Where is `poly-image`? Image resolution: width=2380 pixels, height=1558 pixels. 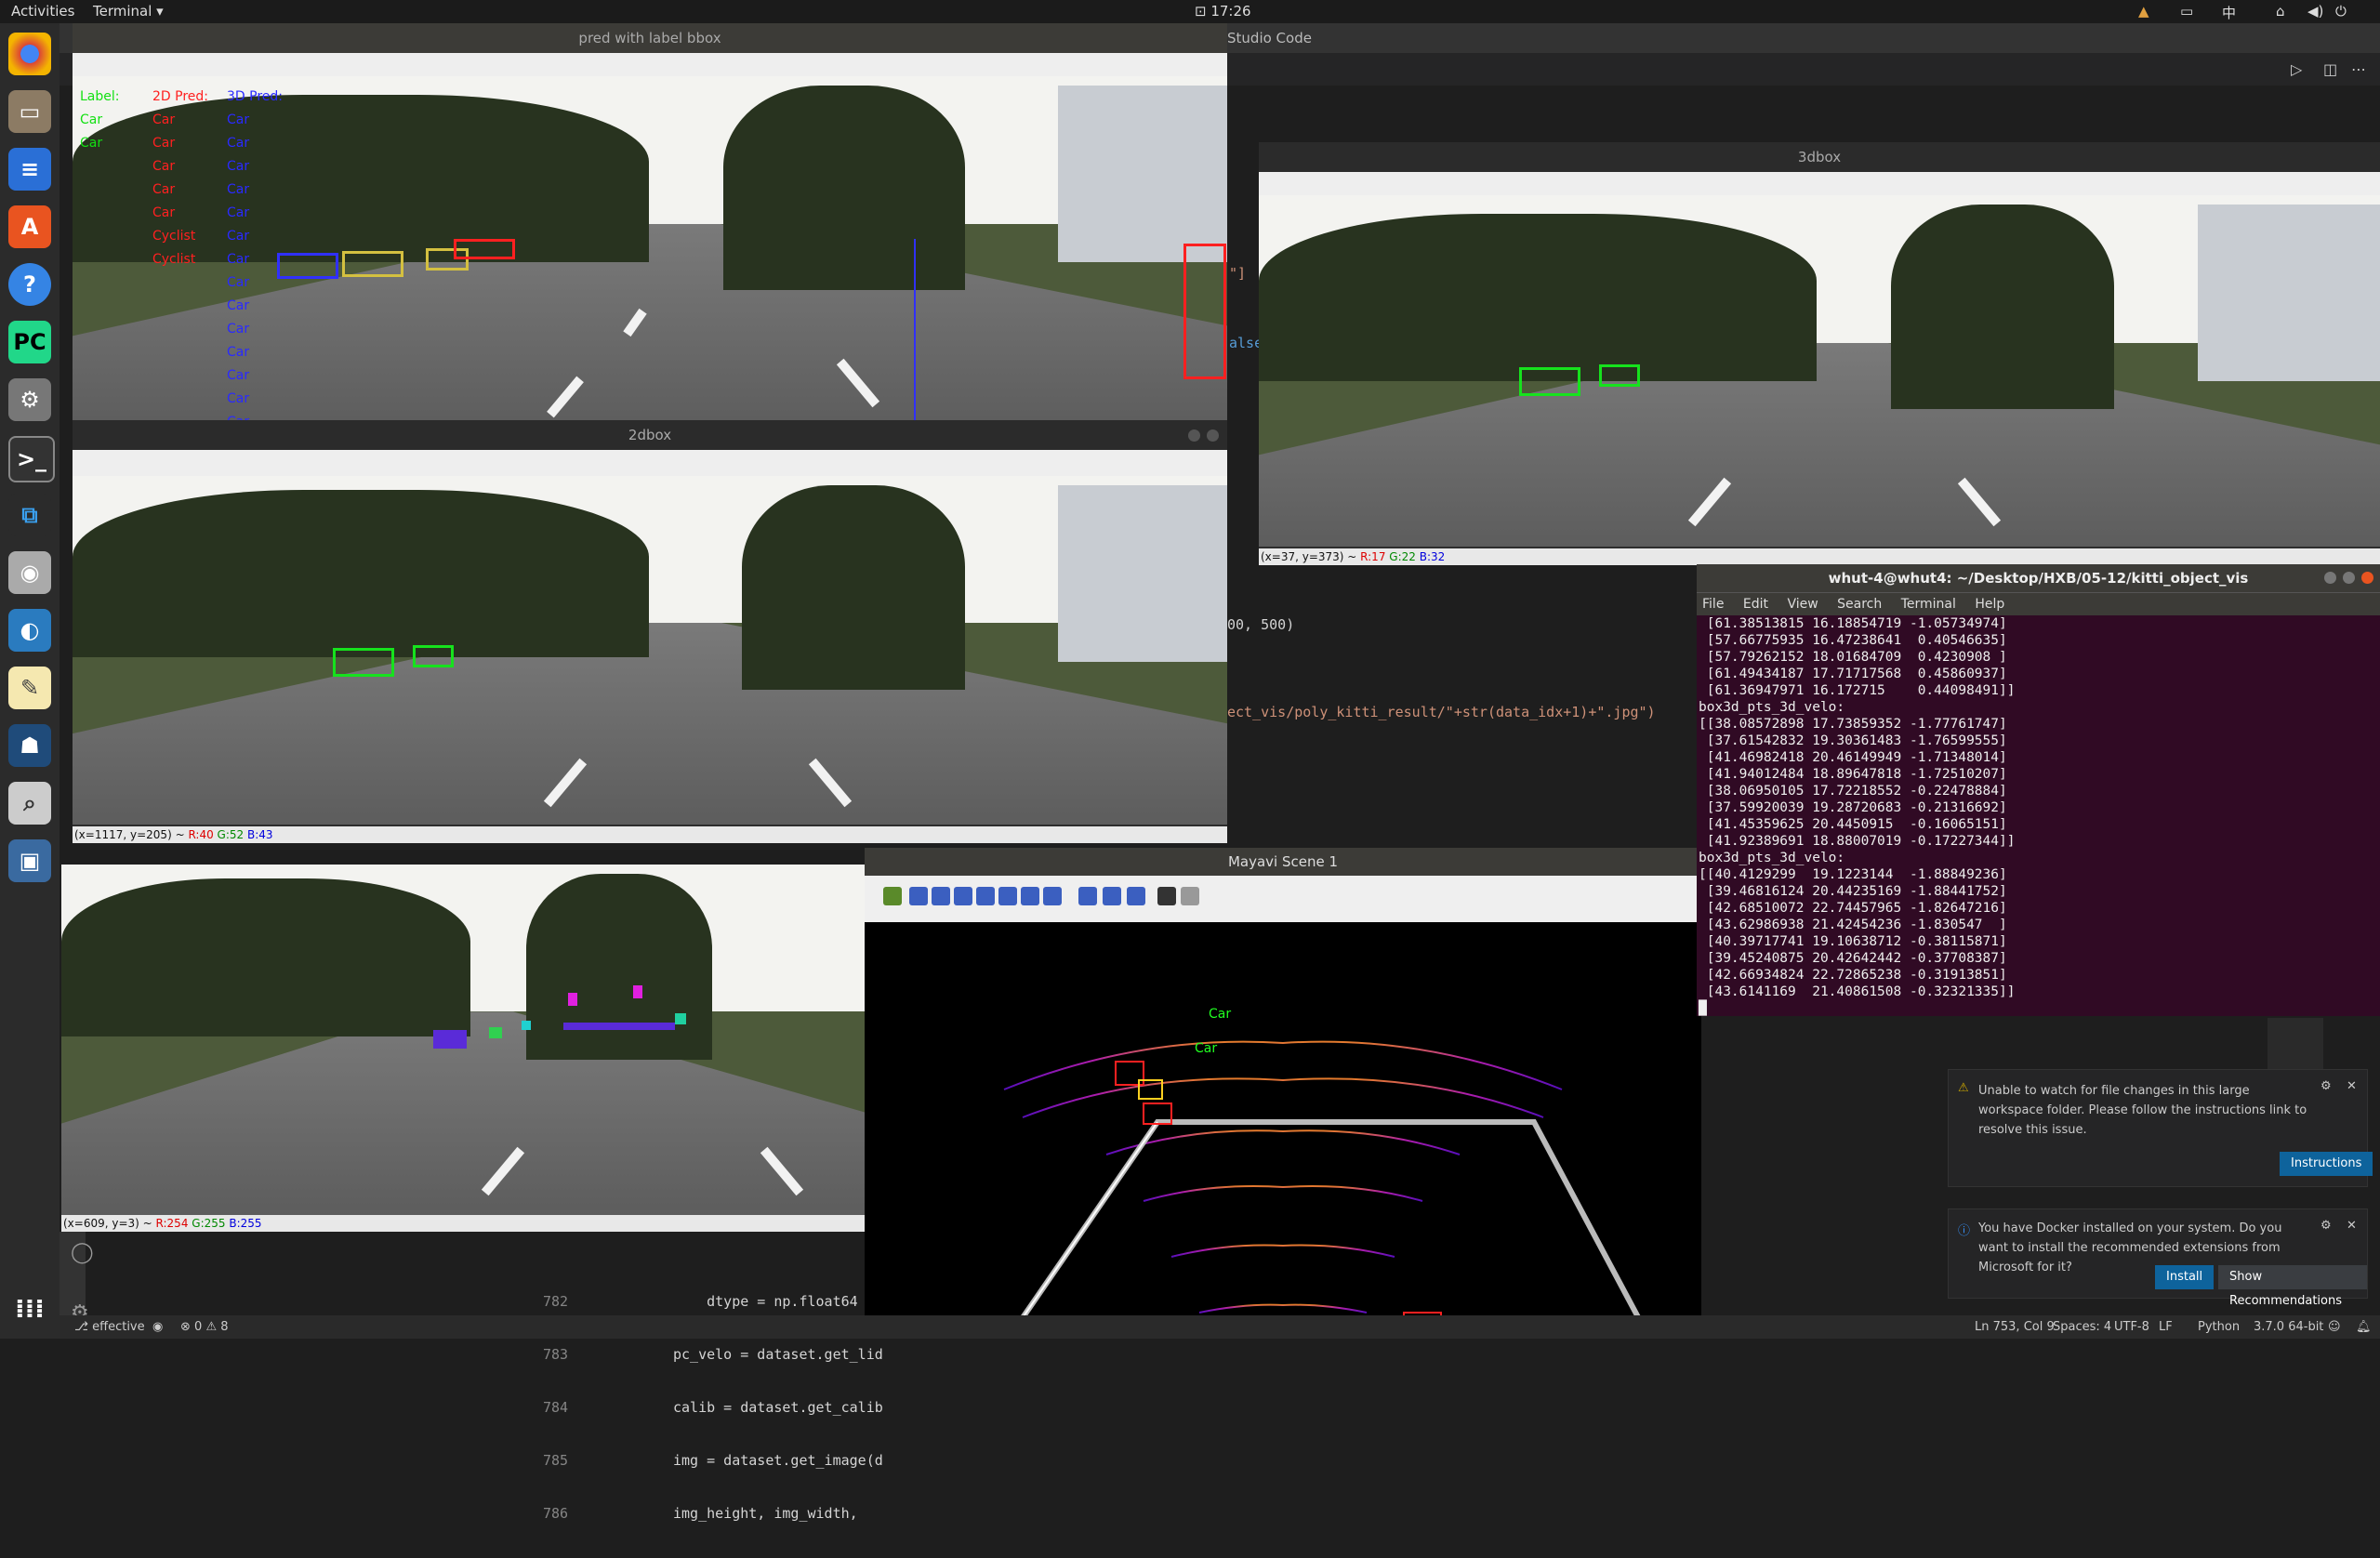
poly-image is located at coordinates (464, 1040).